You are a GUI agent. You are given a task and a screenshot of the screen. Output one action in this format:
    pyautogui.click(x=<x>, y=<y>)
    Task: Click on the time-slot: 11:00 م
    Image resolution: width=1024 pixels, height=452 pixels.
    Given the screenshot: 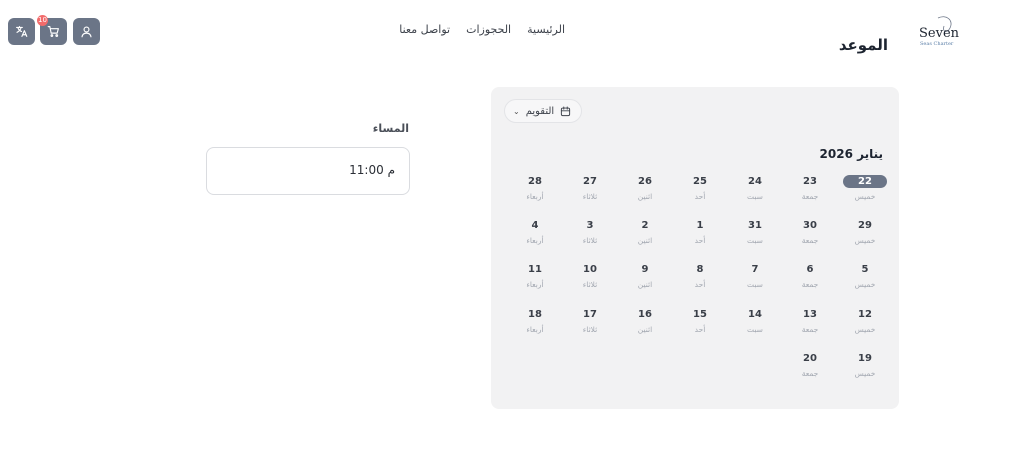 What is the action you would take?
    pyautogui.click(x=308, y=171)
    